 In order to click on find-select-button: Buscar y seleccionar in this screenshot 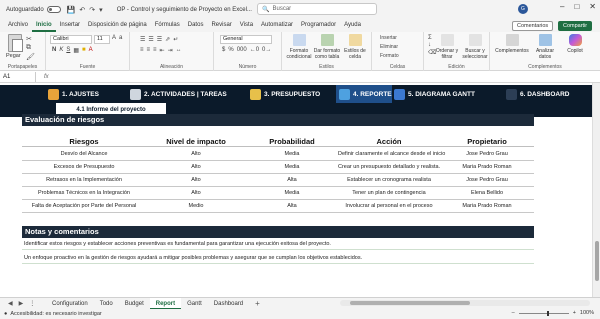, I will do `click(475, 47)`.